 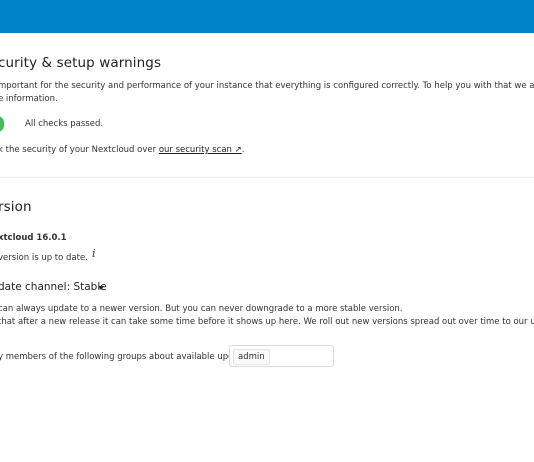 I want to click on section-divider, so click(x=267, y=177).